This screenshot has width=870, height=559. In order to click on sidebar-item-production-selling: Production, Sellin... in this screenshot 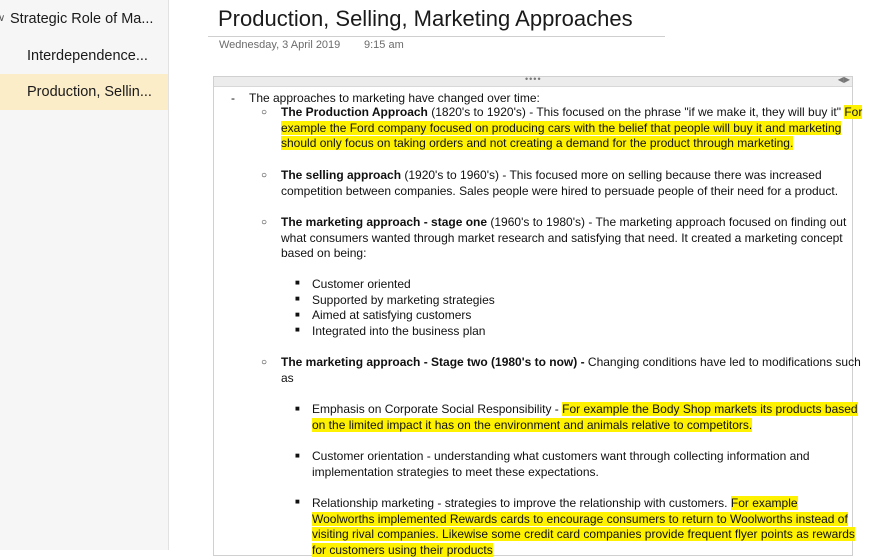, I will do `click(84, 92)`.